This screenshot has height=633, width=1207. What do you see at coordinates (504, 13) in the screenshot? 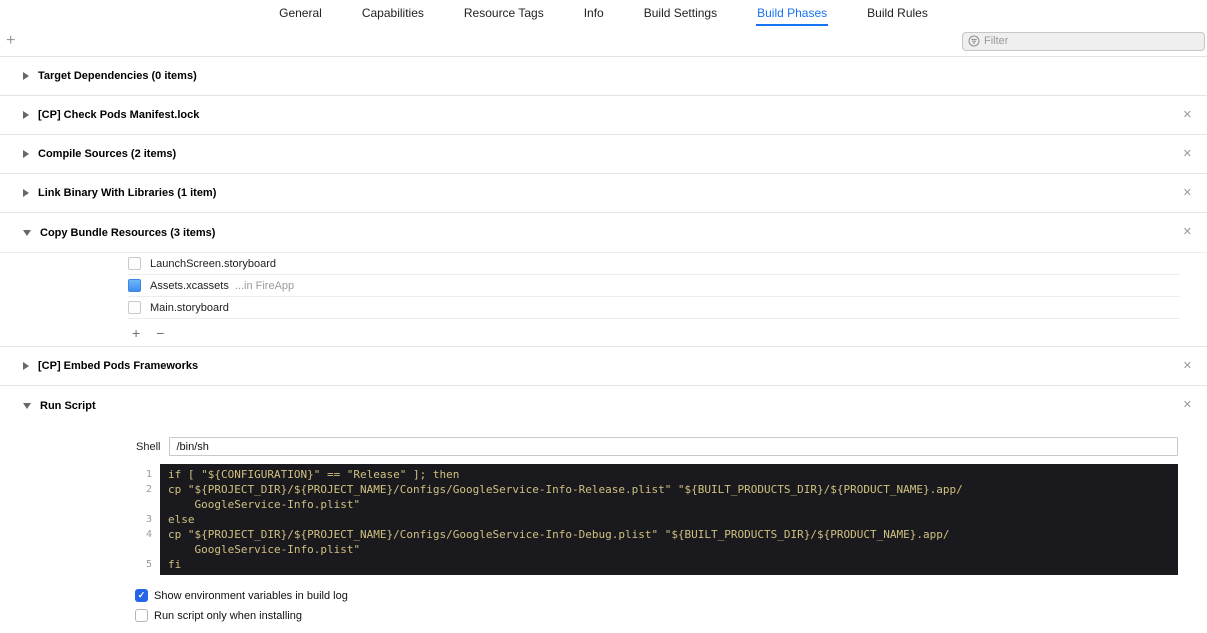
I see `tab-resource-tags: Resource Tags` at bounding box center [504, 13].